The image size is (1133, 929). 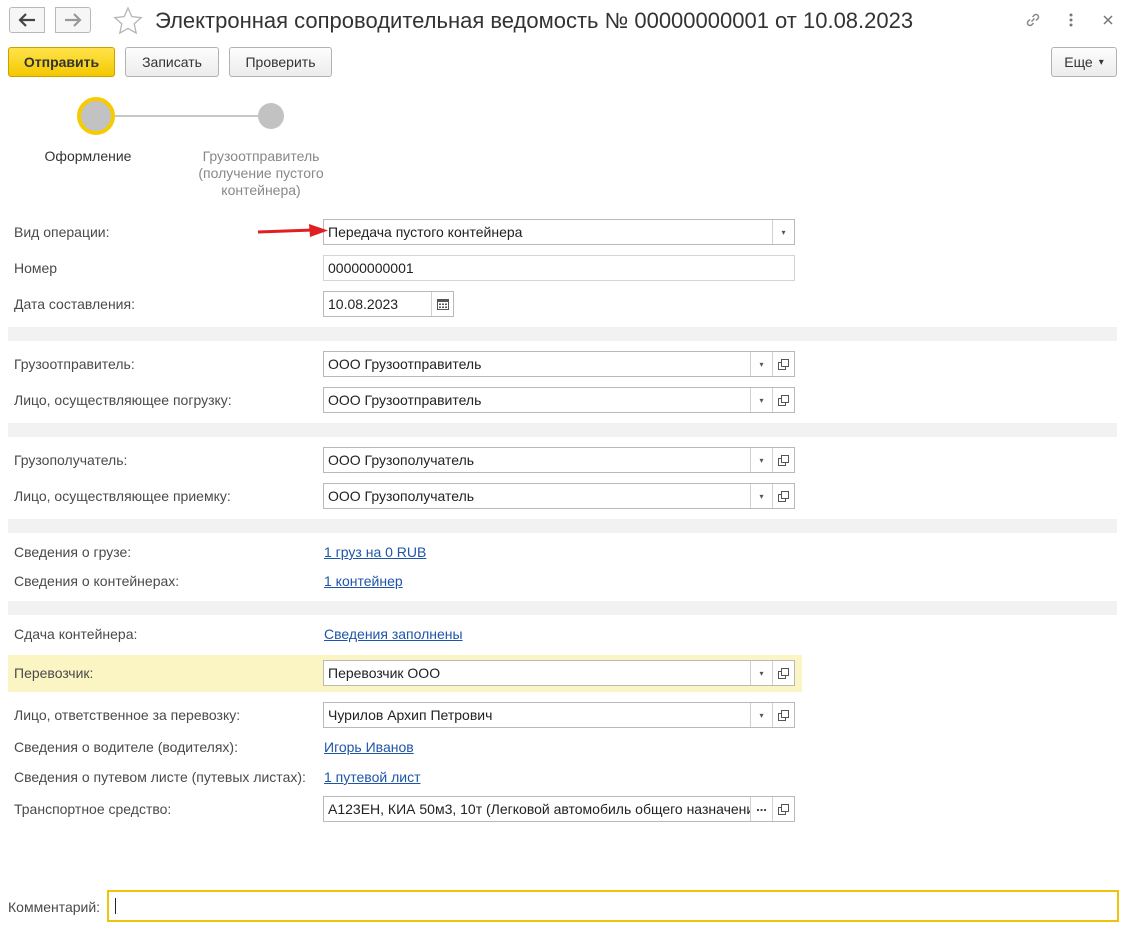 I want to click on date-label: Дата составления:, so click(x=74, y=304).